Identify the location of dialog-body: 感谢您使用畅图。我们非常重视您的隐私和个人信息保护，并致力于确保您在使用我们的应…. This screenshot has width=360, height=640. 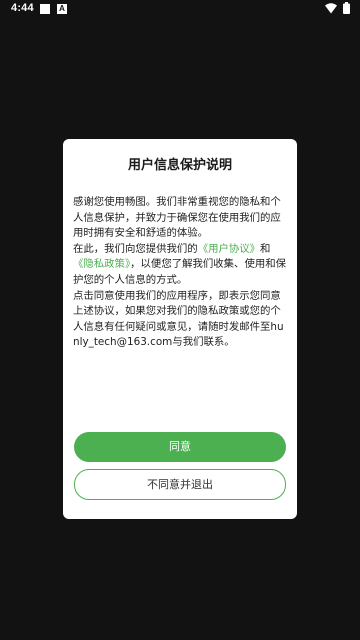
(180, 273).